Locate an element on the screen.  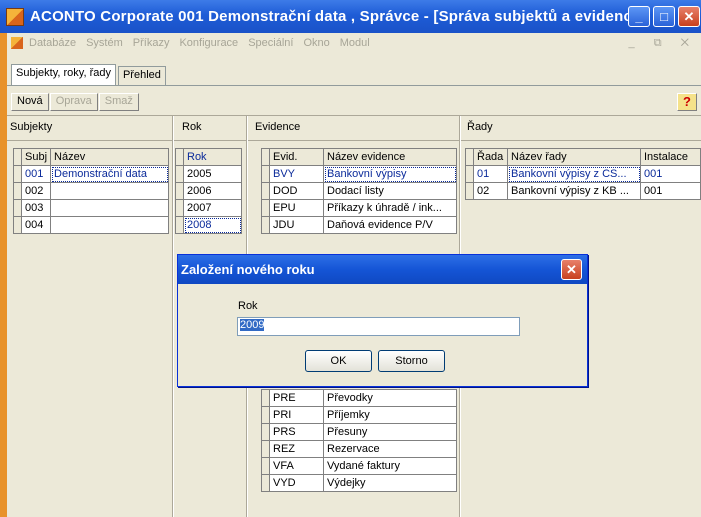
dialog-close-button: ✕ is located at coordinates (571, 269).